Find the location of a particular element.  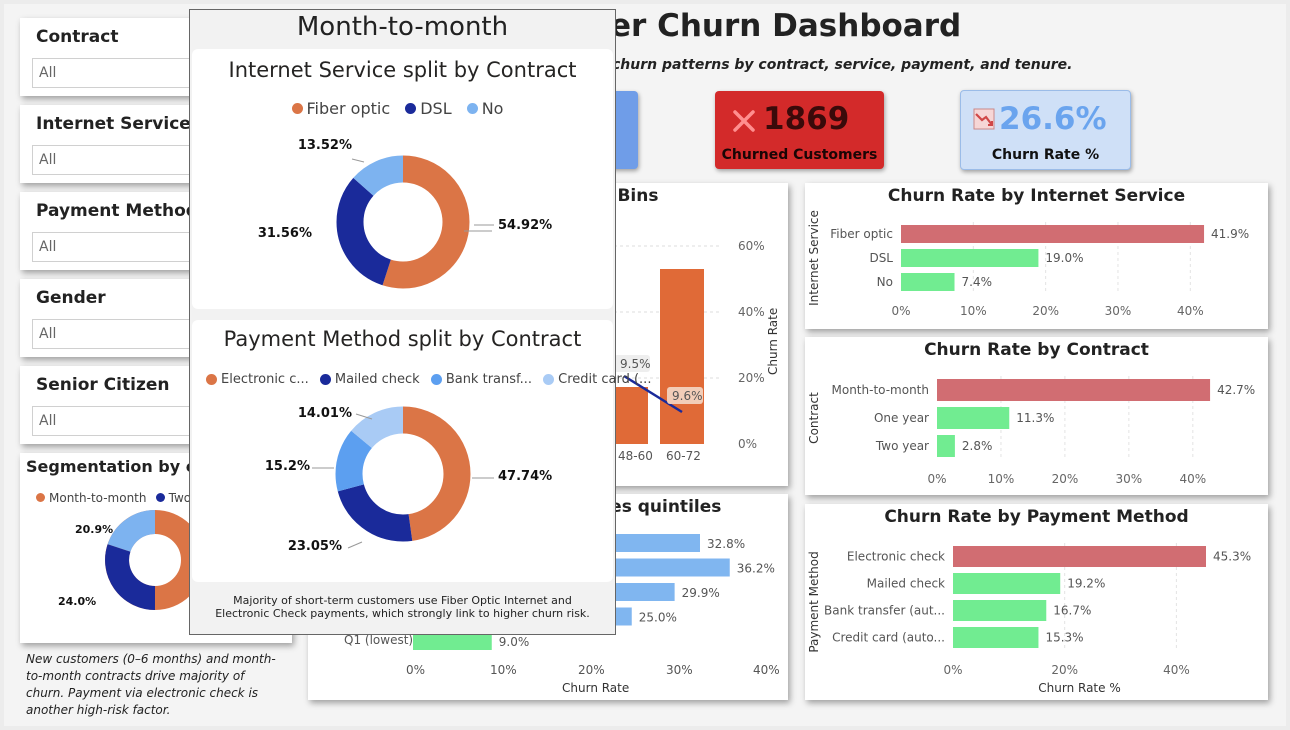

data-label: 9.0% is located at coordinates (514, 642).